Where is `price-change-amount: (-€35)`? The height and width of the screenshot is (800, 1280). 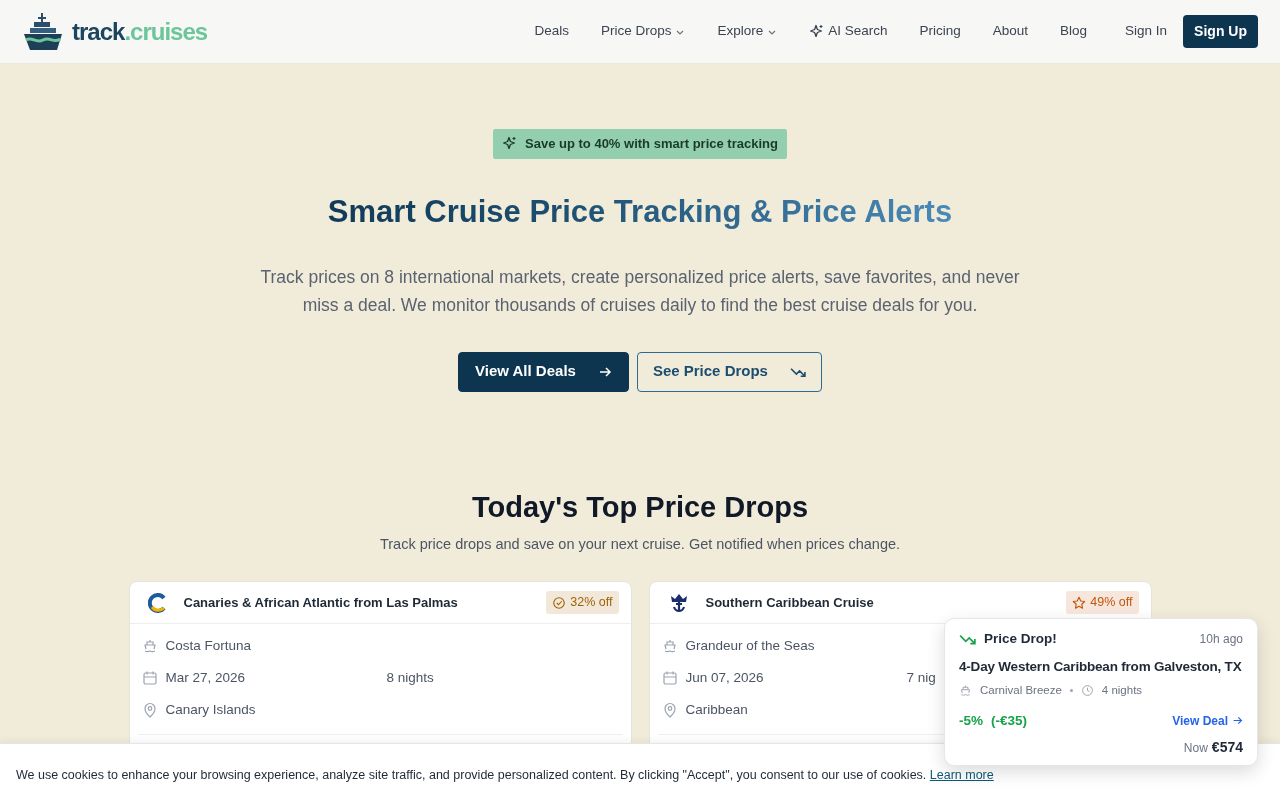
price-change-amount: (-€35) is located at coordinates (1009, 720).